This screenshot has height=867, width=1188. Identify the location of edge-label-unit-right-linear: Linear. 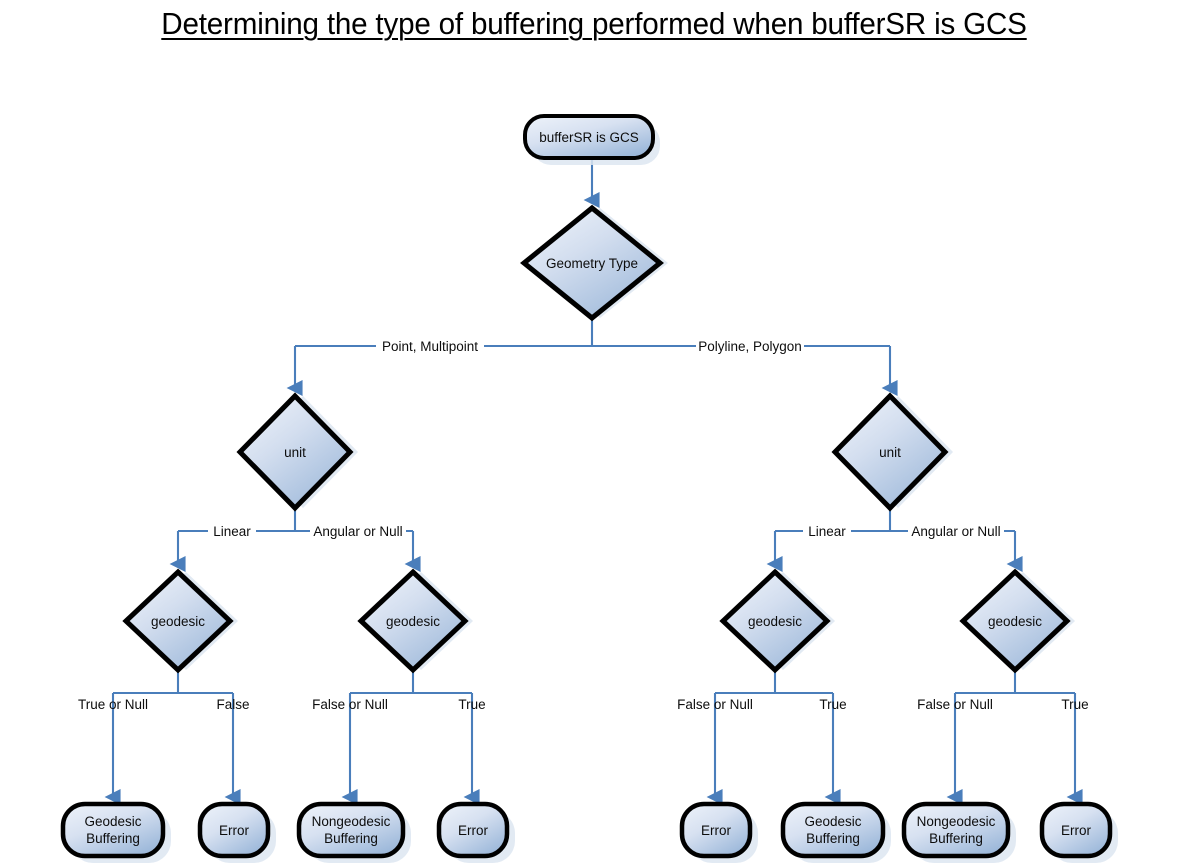
(827, 531).